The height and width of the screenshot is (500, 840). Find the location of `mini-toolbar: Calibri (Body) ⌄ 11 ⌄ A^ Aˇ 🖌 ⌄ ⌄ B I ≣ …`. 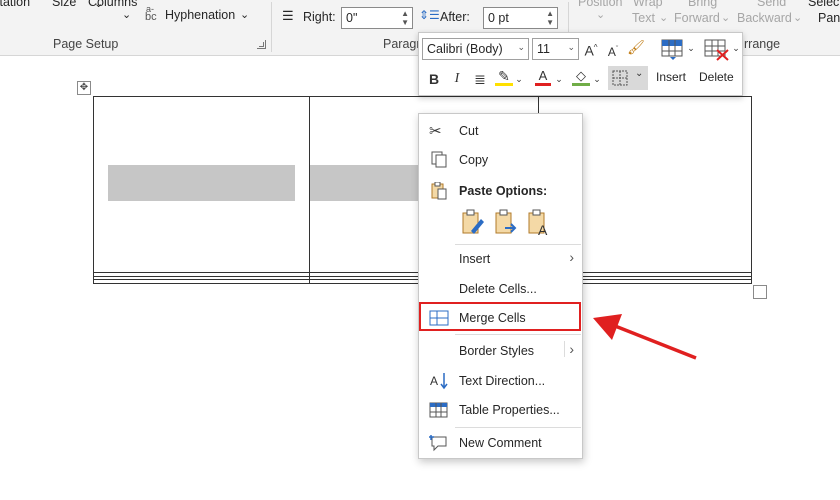

mini-toolbar: Calibri (Body) ⌄ 11 ⌄ A^ Aˇ 🖌 ⌄ ⌄ B I ≣ … is located at coordinates (580, 64).